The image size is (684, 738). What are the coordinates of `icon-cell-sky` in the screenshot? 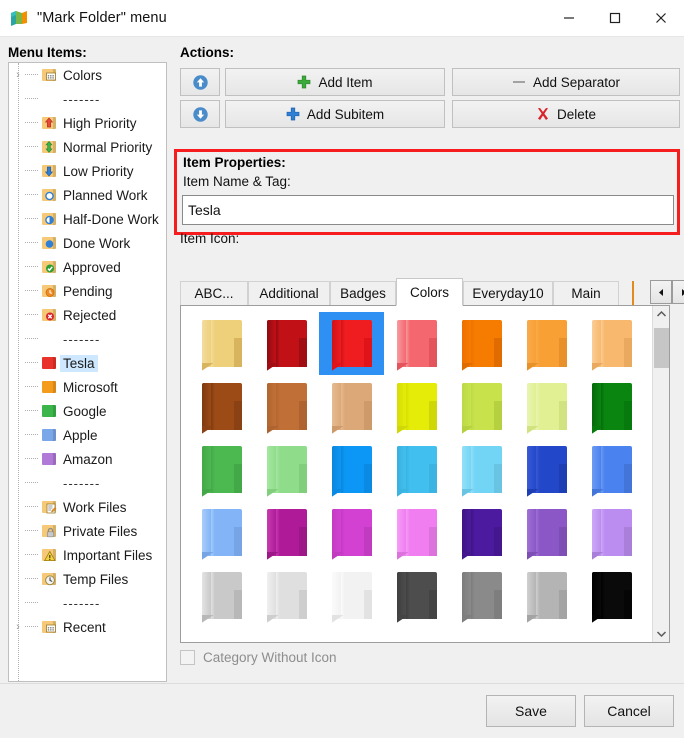 It's located at (416, 469).